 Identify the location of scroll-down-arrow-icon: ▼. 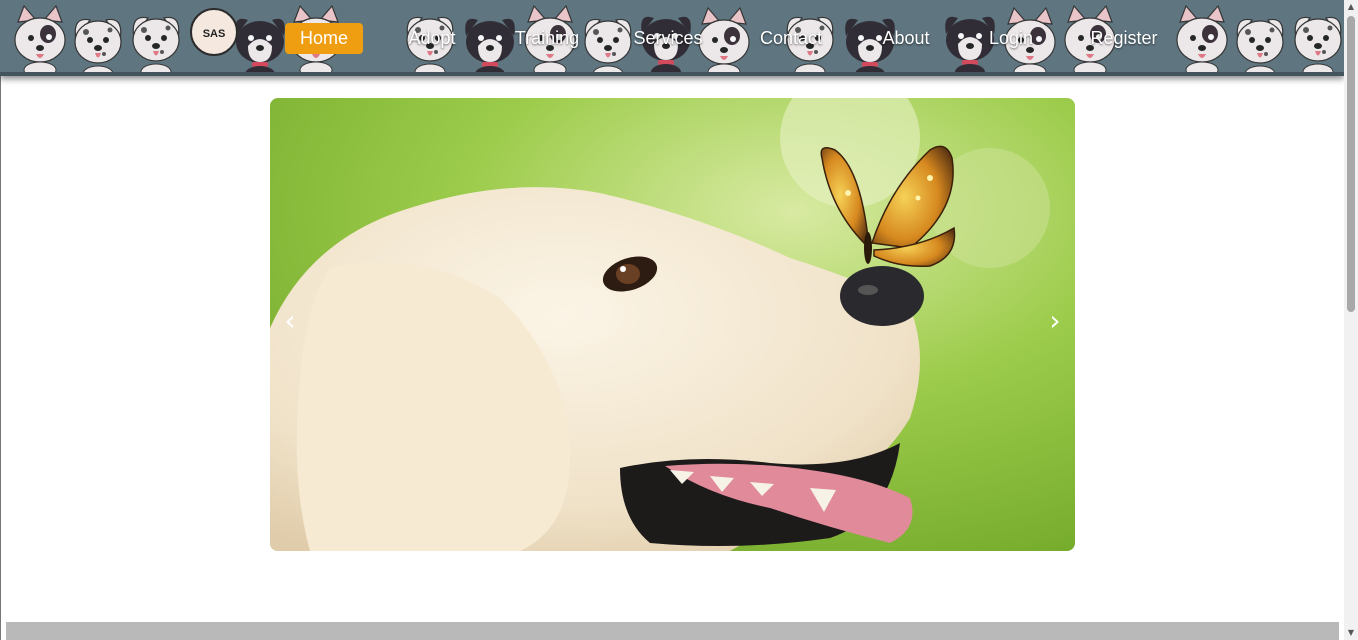
(1351, 633).